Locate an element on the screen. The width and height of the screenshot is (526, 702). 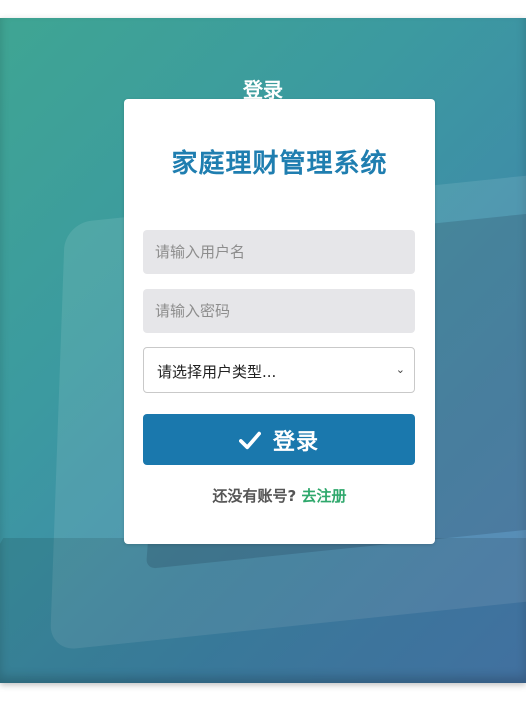
password-input is located at coordinates (279, 311).